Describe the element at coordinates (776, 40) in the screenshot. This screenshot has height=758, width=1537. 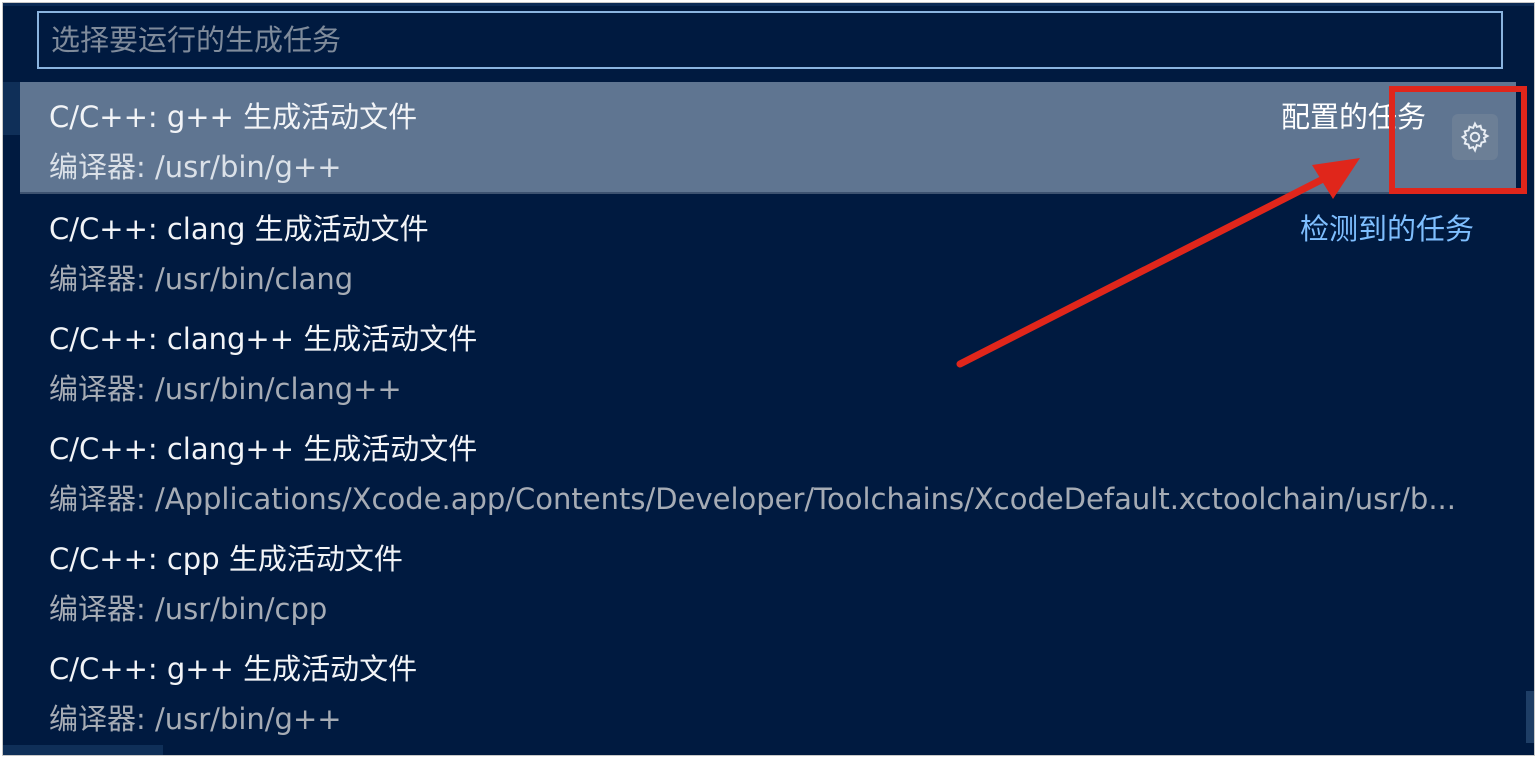
I see `task-search-input` at that location.